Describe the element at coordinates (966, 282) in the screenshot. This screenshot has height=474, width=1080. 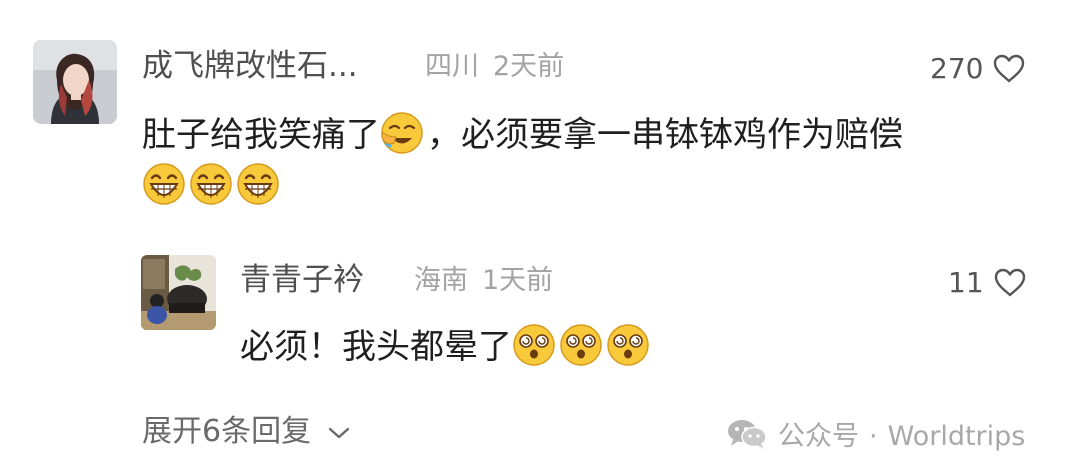
I see `reply-like-count: 11` at that location.